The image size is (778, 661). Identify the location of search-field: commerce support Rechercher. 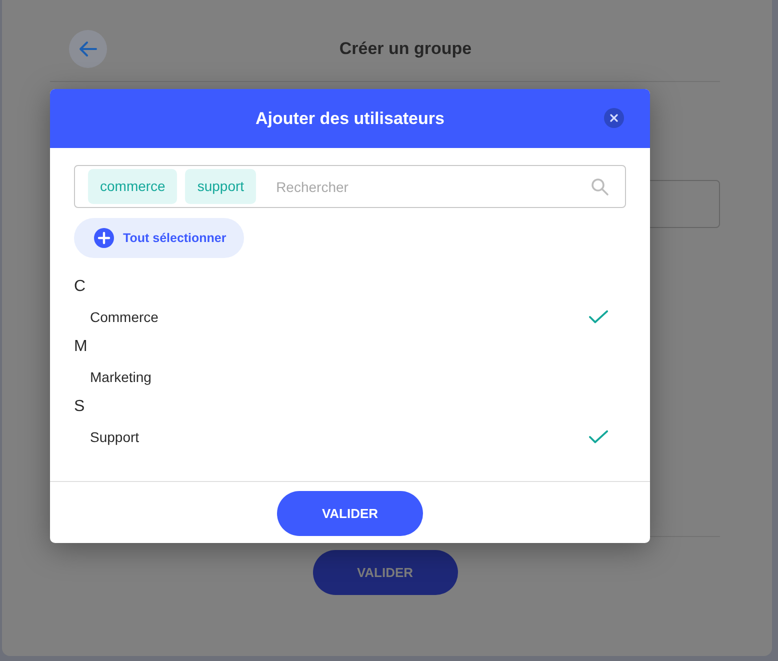
(350, 186).